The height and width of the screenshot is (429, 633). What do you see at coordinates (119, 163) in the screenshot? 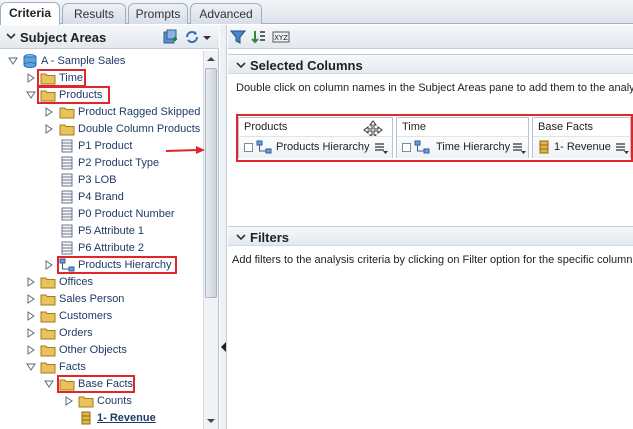
I see `tree-node-label: P2 Product Type` at bounding box center [119, 163].